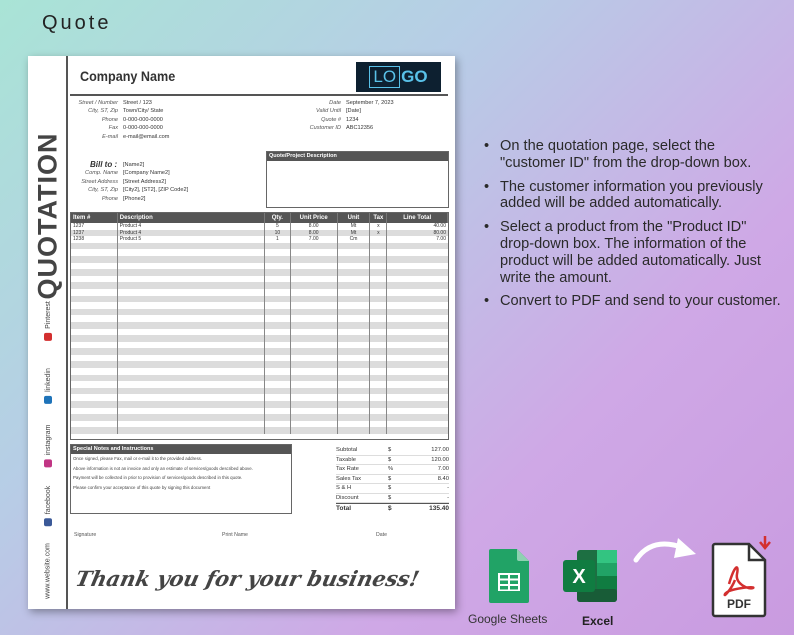 The height and width of the screenshot is (635, 794). I want to click on table-cell: Product 4, so click(191, 233).